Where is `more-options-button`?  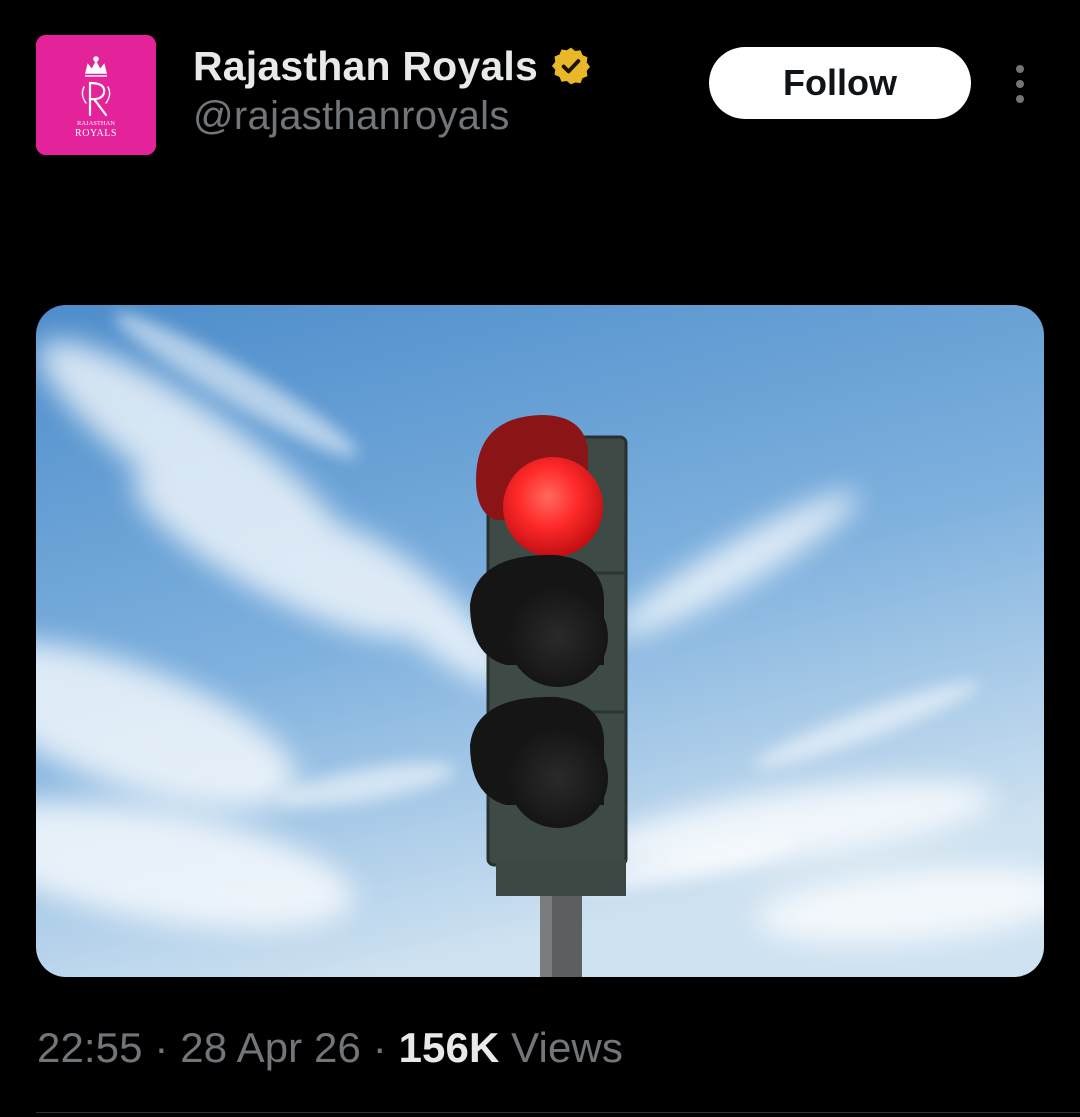
more-options-button is located at coordinates (1020, 84).